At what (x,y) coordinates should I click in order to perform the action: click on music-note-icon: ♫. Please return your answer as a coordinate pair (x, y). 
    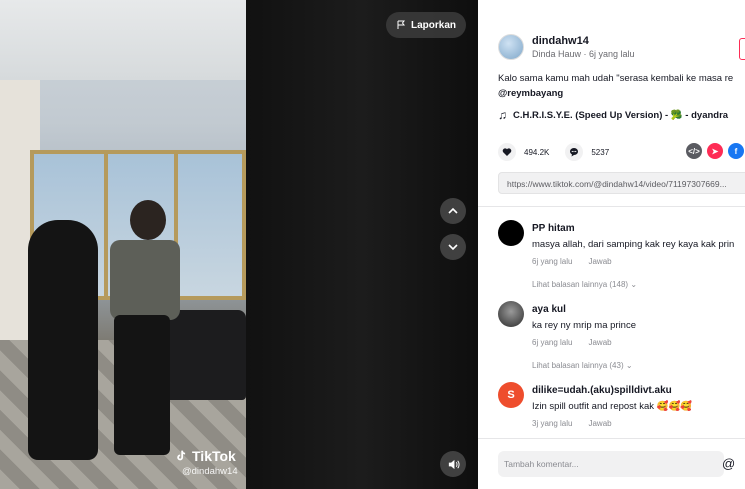
    Looking at the image, I should click on (502, 115).